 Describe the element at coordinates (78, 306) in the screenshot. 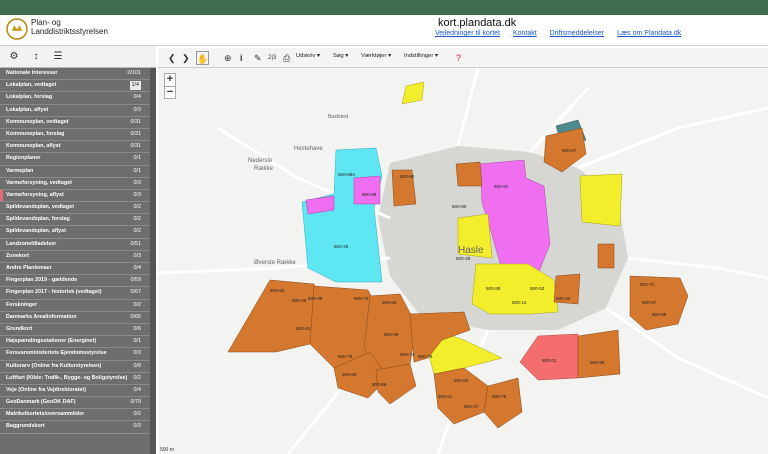

I see `layer-row: Forskninger 0/2` at that location.